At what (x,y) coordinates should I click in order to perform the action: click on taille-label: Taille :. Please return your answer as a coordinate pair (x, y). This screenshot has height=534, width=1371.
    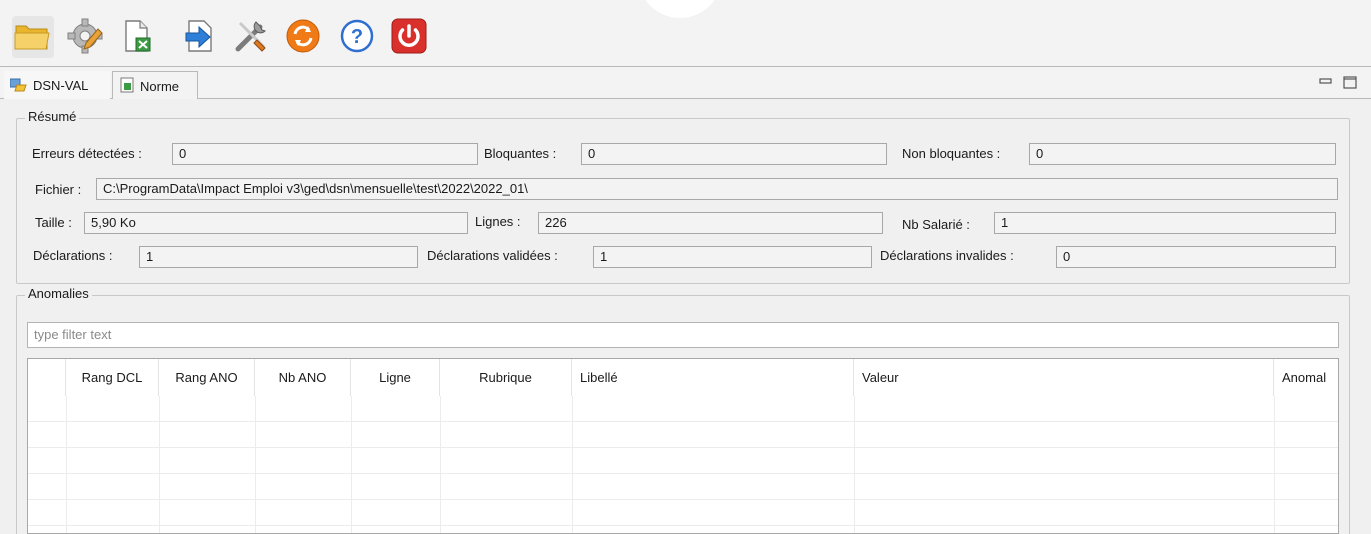
    Looking at the image, I should click on (53, 222).